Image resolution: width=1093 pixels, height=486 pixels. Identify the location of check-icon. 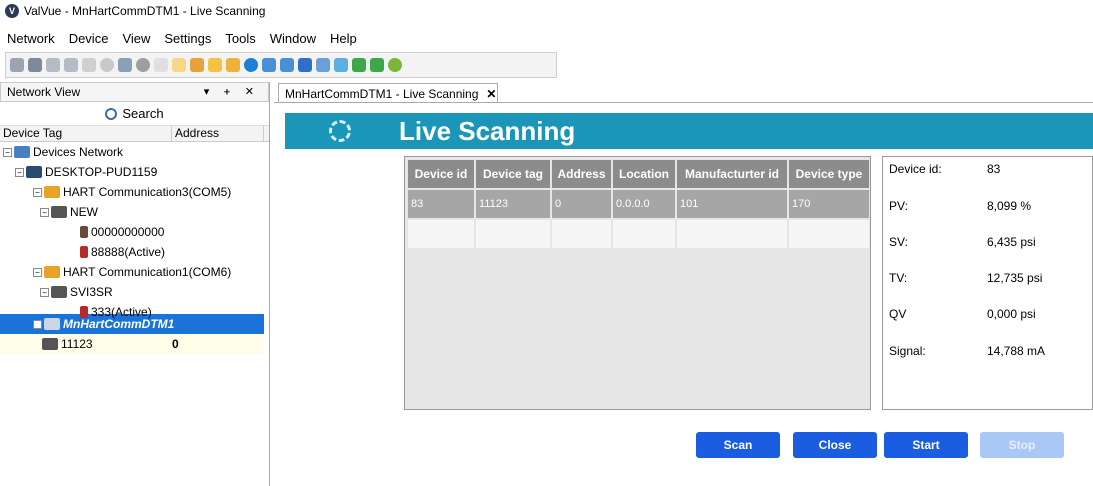
(395, 65).